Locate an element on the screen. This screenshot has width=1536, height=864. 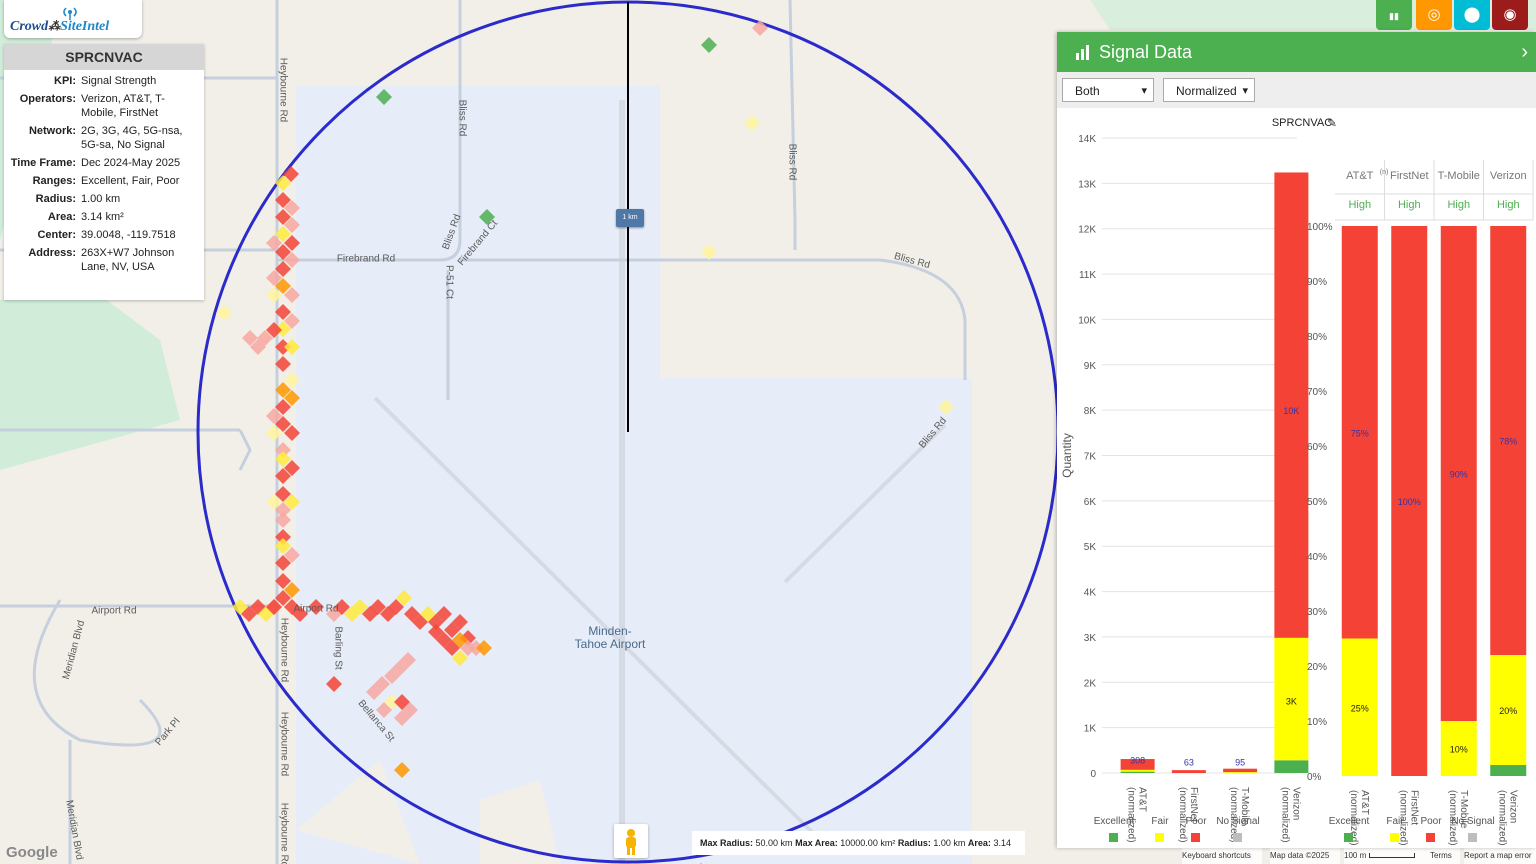
y-tick-label: 14K is located at coordinates (1087, 139).